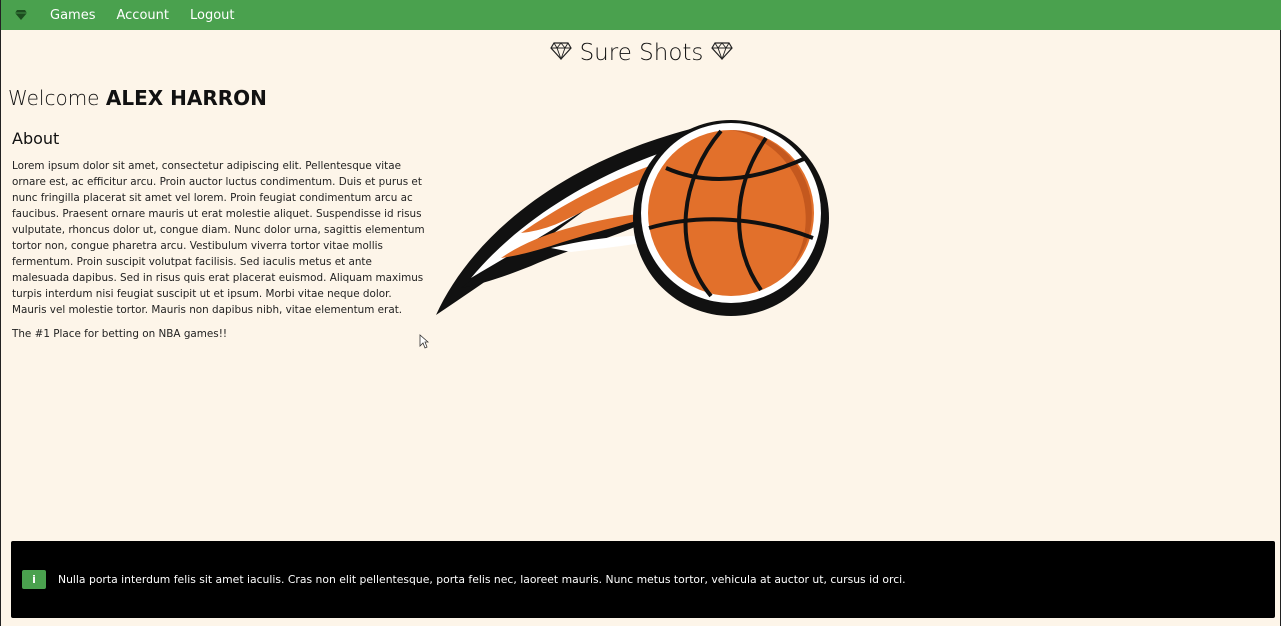 This screenshot has height=626, width=1281. I want to click on site-title: Sure Shots, so click(641, 53).